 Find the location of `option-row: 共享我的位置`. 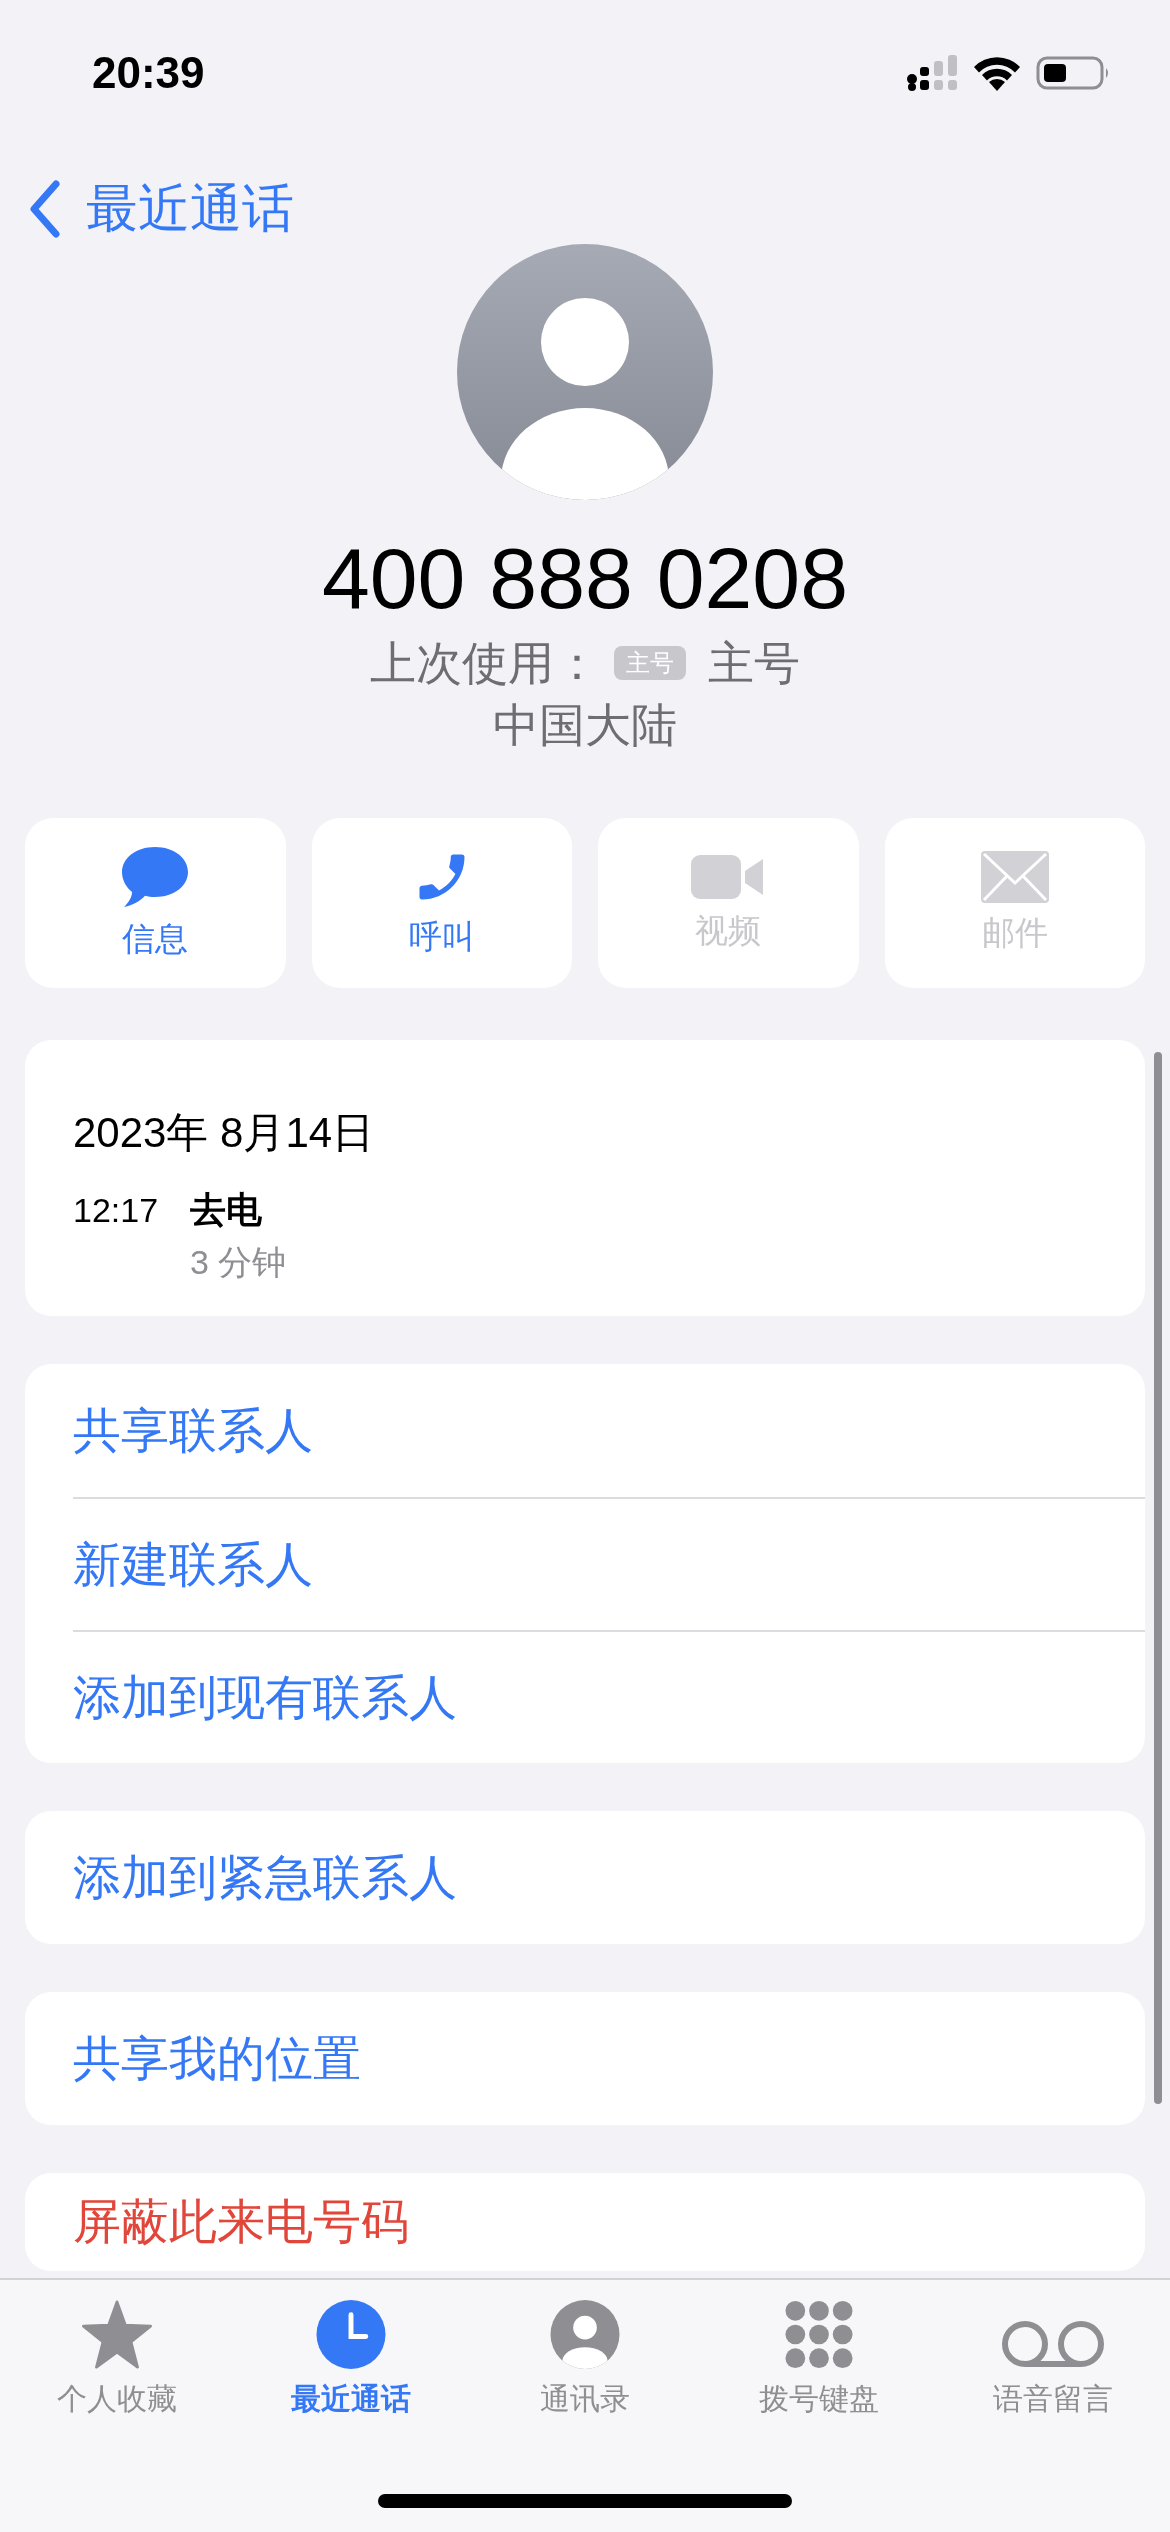

option-row: 共享我的位置 is located at coordinates (585, 2058).